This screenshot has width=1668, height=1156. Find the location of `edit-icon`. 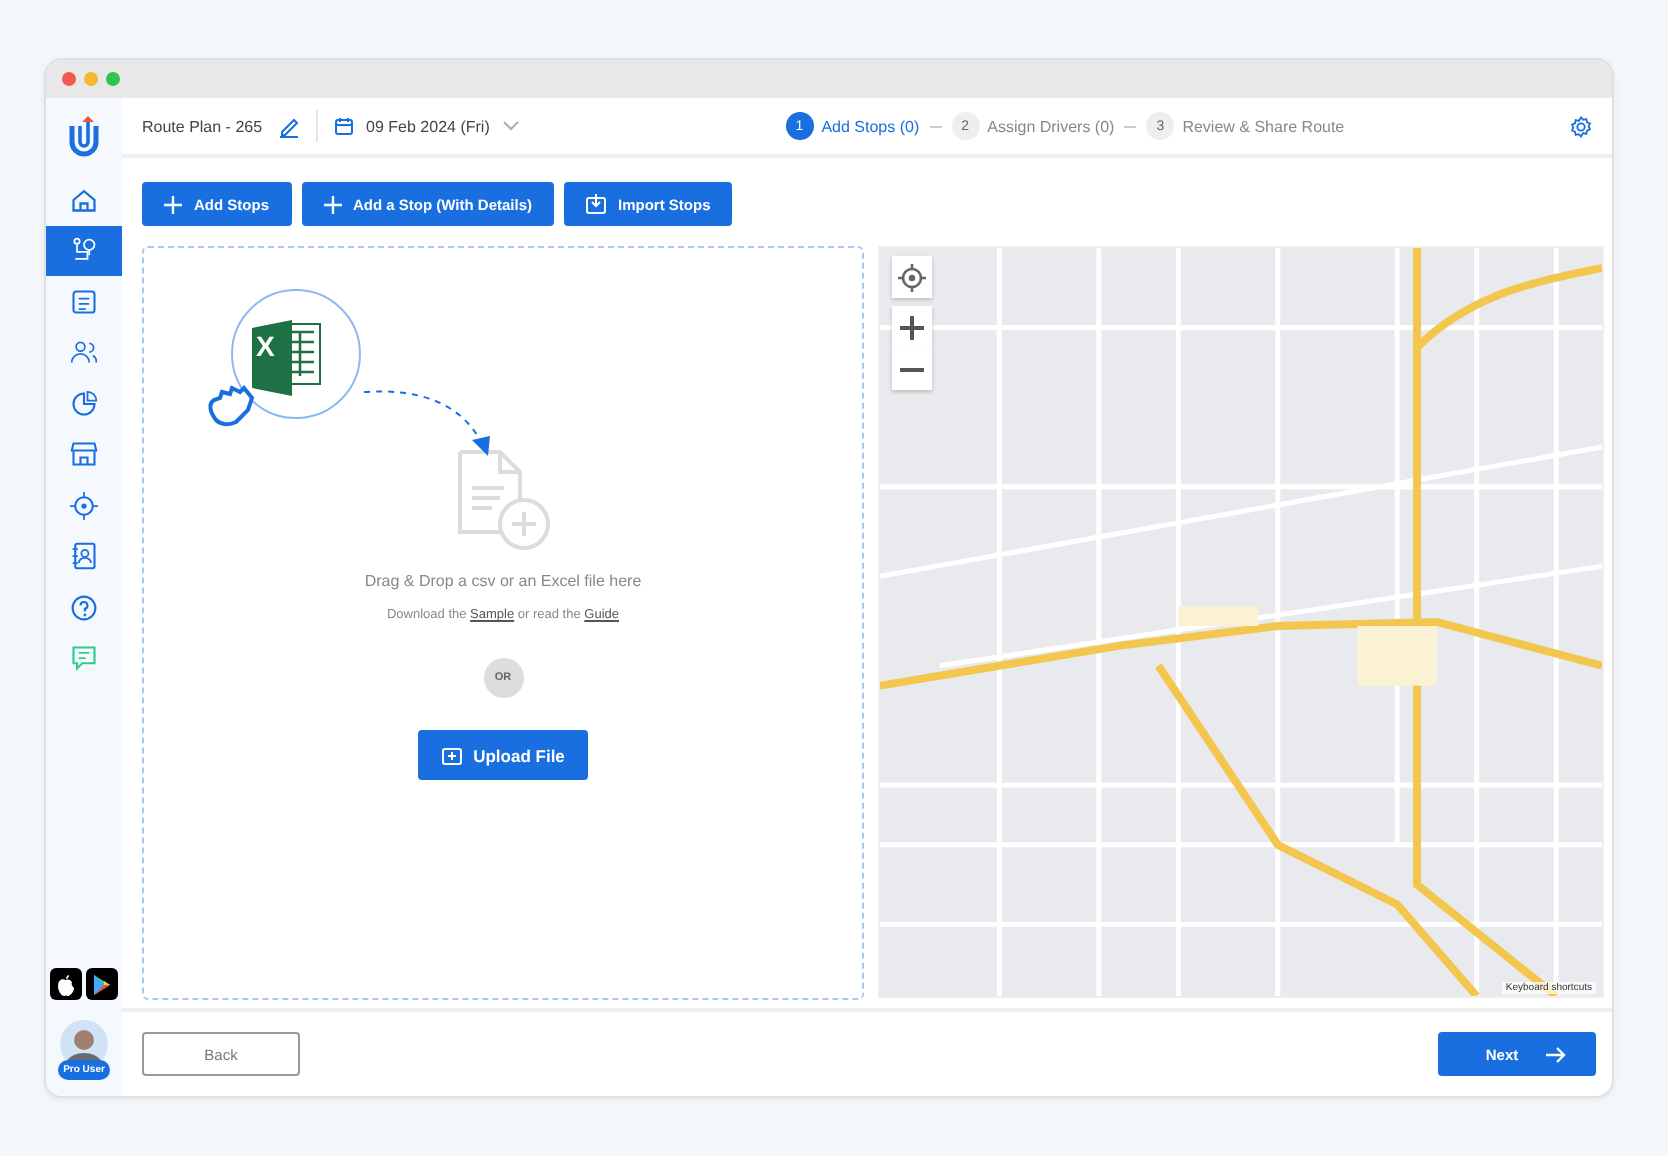

edit-icon is located at coordinates (289, 126).